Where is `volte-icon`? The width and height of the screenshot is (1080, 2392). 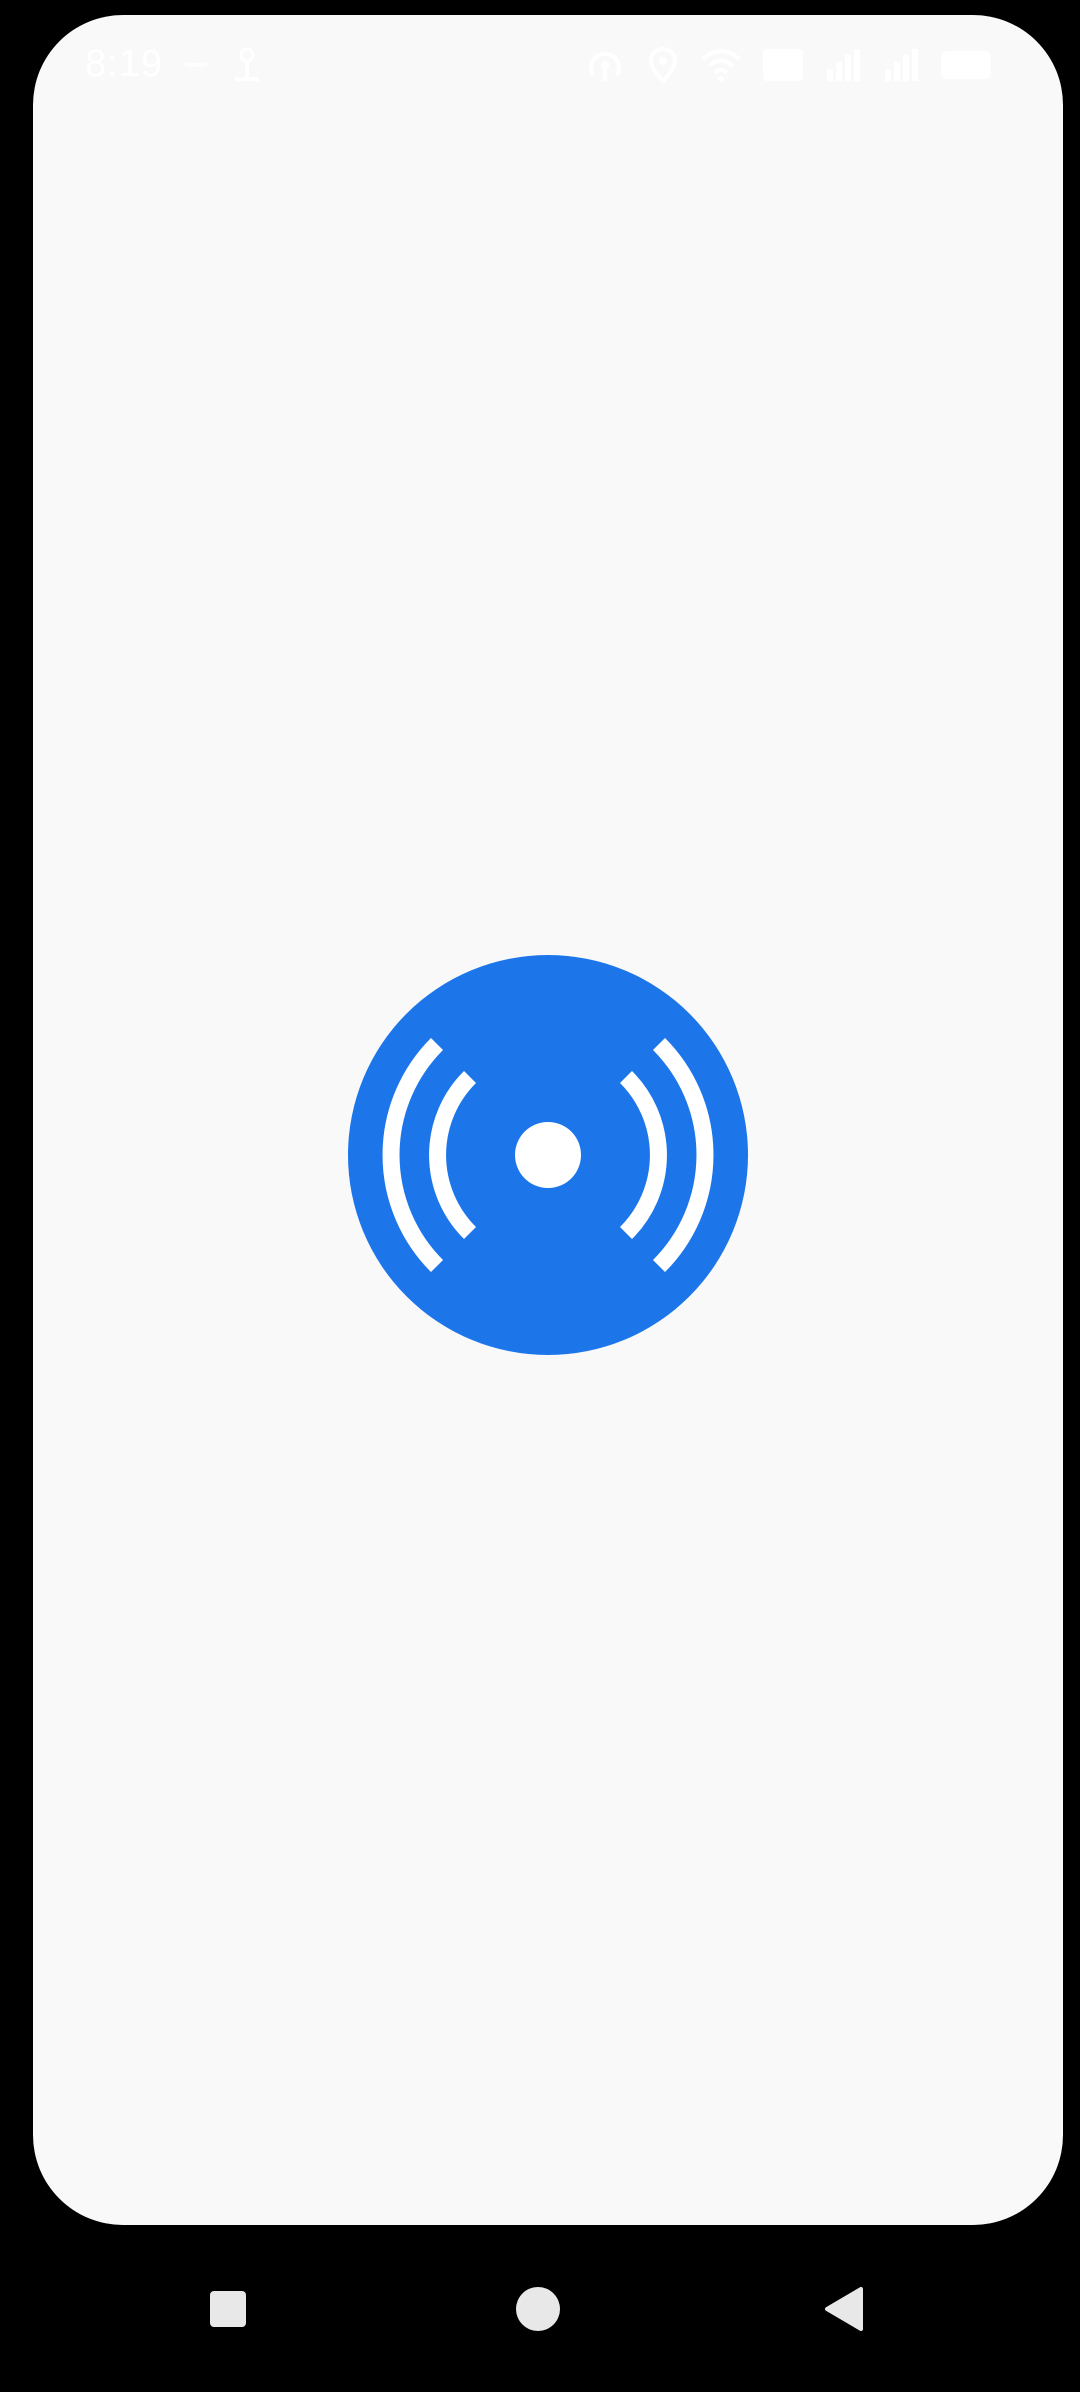
volte-icon is located at coordinates (783, 65).